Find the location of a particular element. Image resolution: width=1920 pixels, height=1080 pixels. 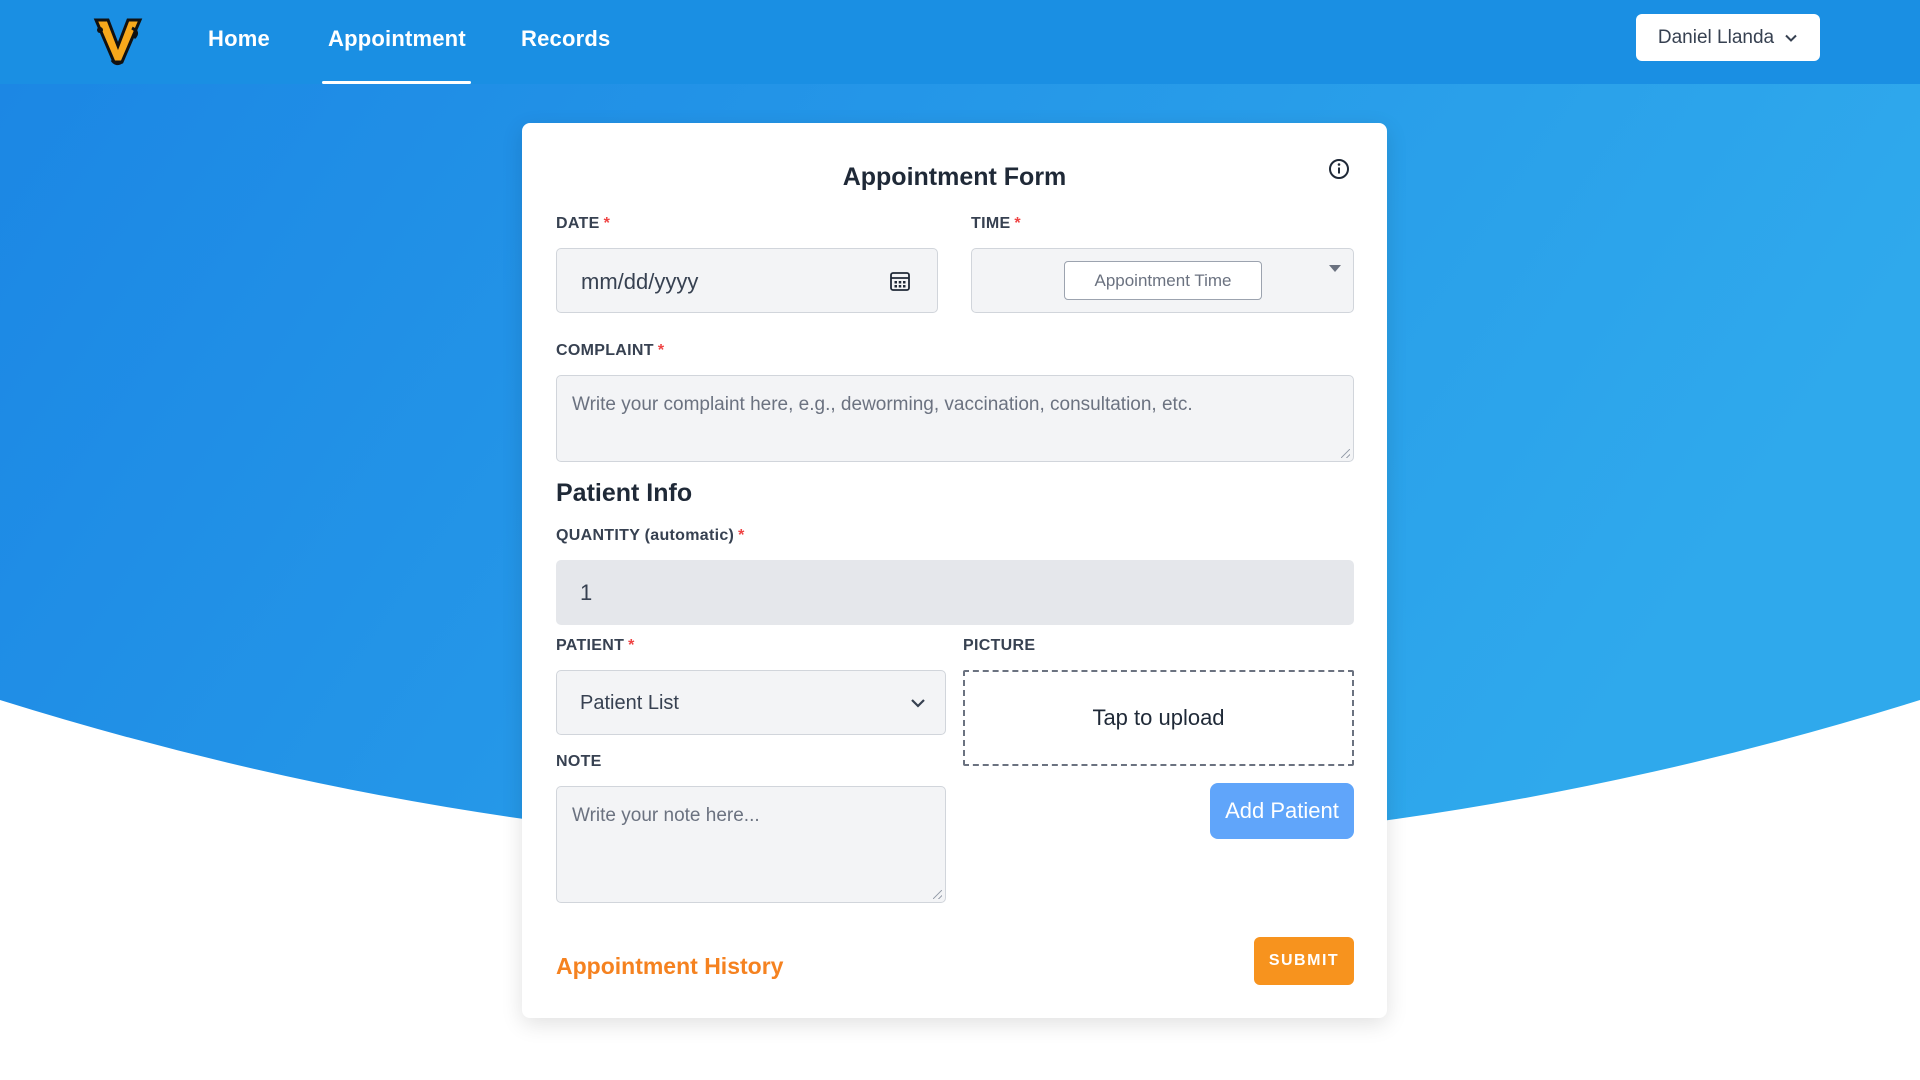

caret-down-icon is located at coordinates (1335, 268).